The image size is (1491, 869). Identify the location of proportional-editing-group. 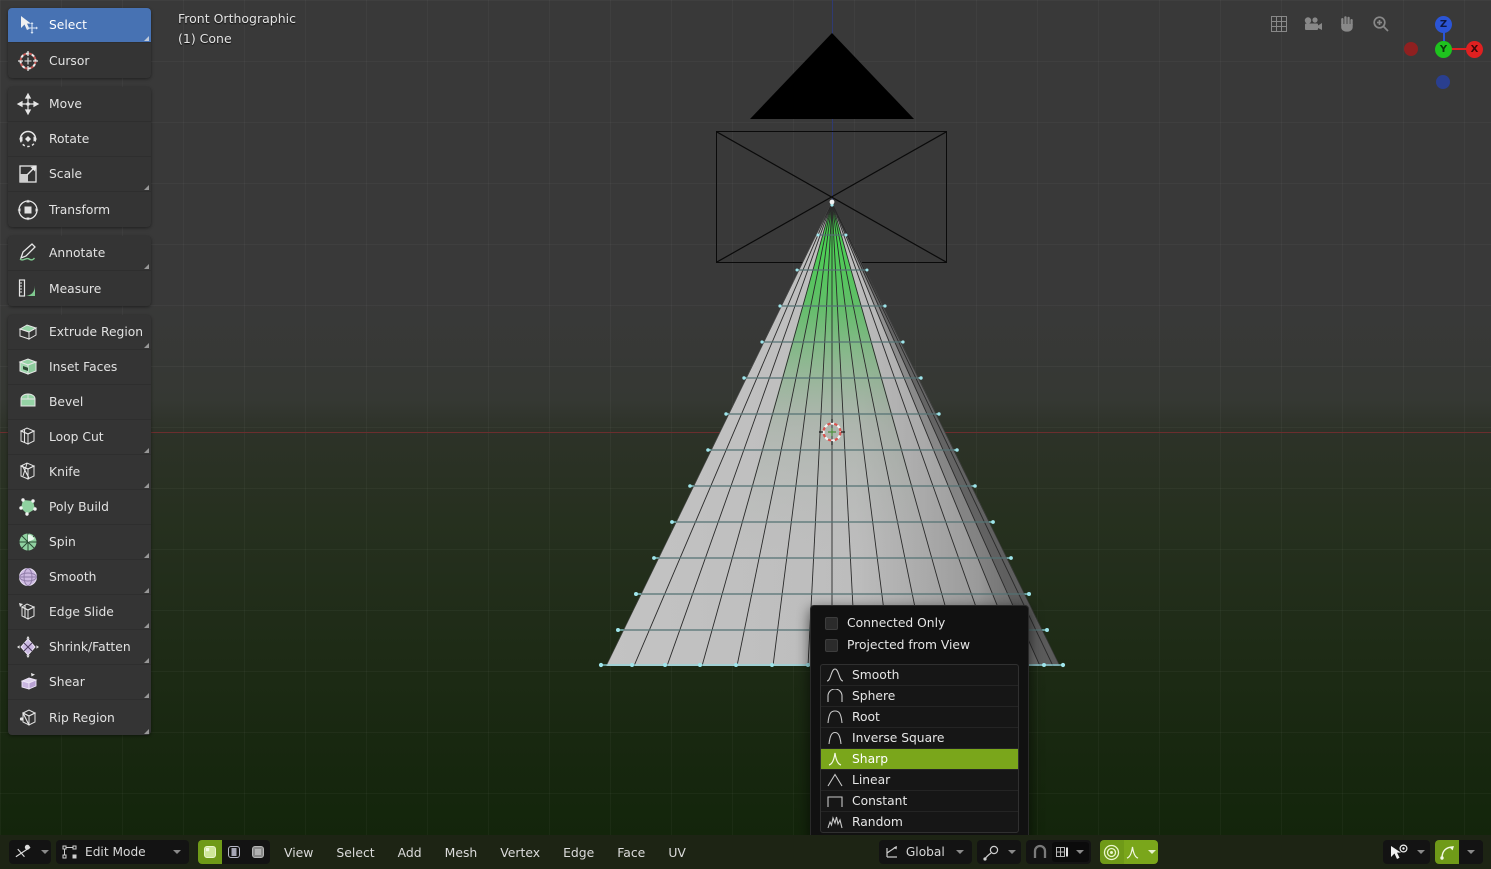
(1128, 852).